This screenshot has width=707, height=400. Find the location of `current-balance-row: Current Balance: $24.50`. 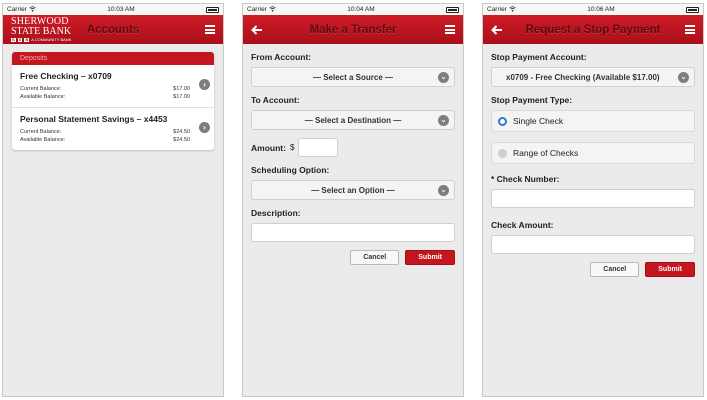

current-balance-row: Current Balance: $24.50 is located at coordinates (113, 132).